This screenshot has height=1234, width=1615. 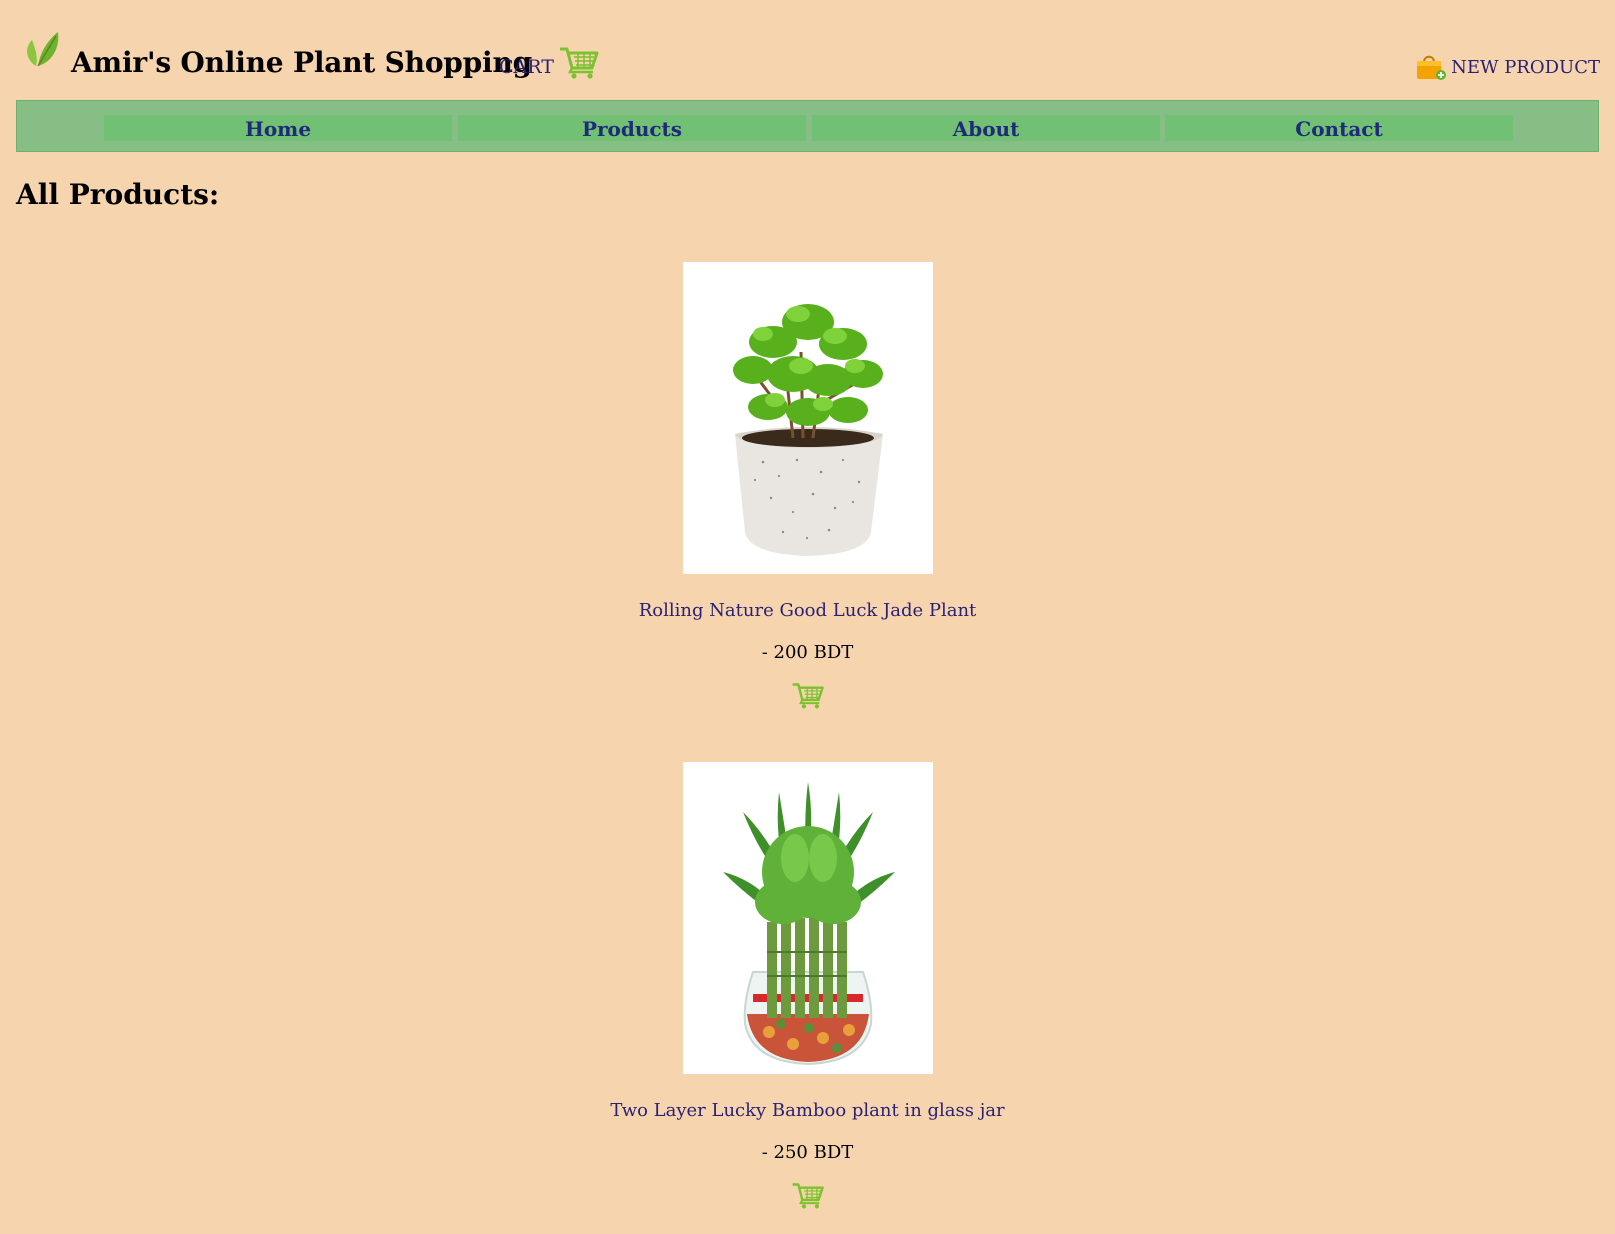 What do you see at coordinates (579, 63) in the screenshot?
I see `shopping-cart-icon` at bounding box center [579, 63].